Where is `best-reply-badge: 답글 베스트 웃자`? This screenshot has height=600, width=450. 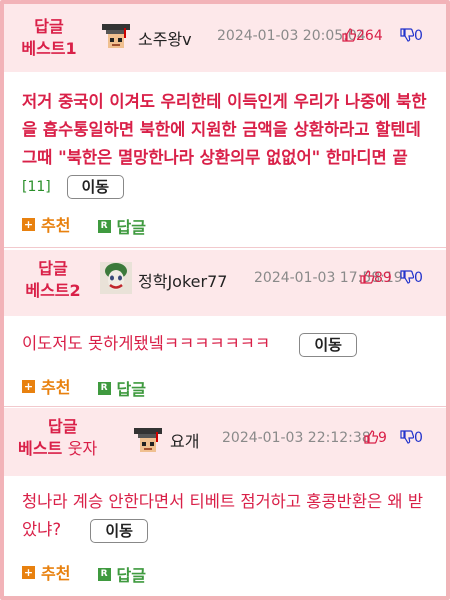 best-reply-badge: 답글 베스트 웃자 is located at coordinates (73, 438).